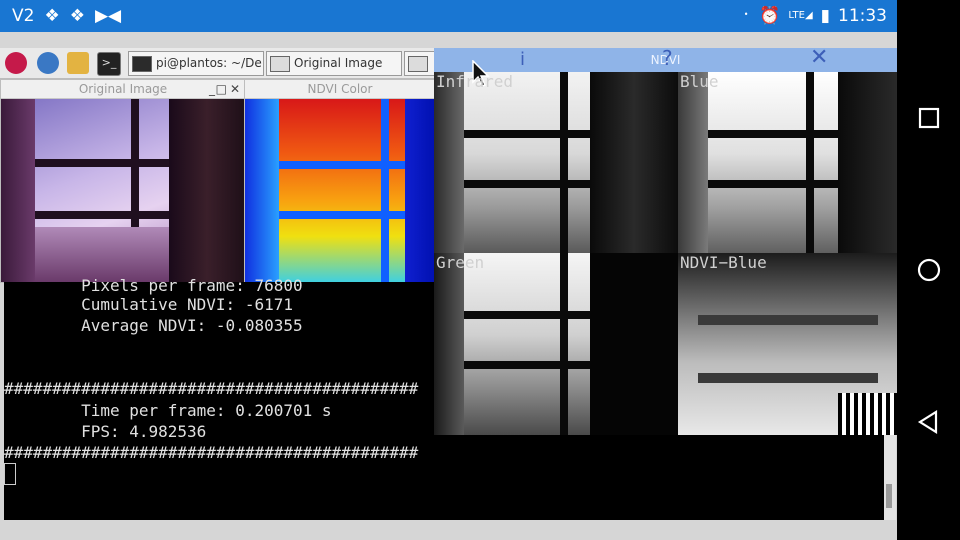 This screenshot has height=540, width=960. Describe the element at coordinates (102, 254) in the screenshot. I see `city-skyline` at that location.